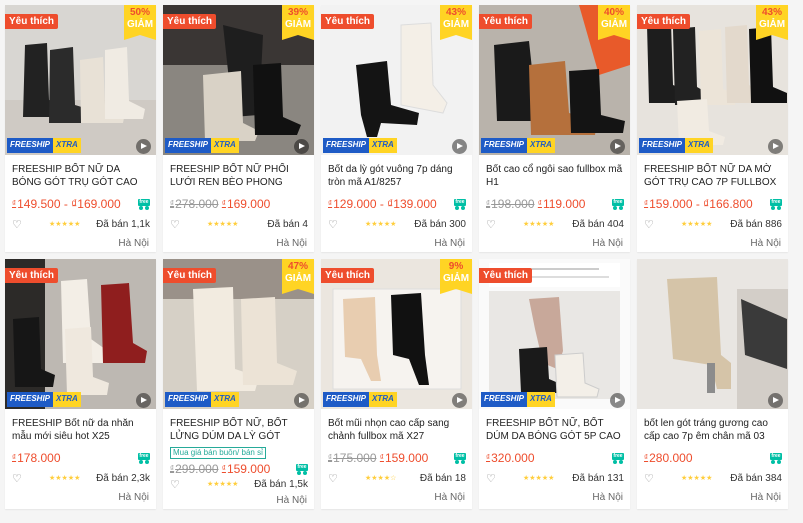 The width and height of the screenshot is (803, 523). What do you see at coordinates (297, 266) in the screenshot?
I see `discount-percent: 47%` at bounding box center [297, 266].